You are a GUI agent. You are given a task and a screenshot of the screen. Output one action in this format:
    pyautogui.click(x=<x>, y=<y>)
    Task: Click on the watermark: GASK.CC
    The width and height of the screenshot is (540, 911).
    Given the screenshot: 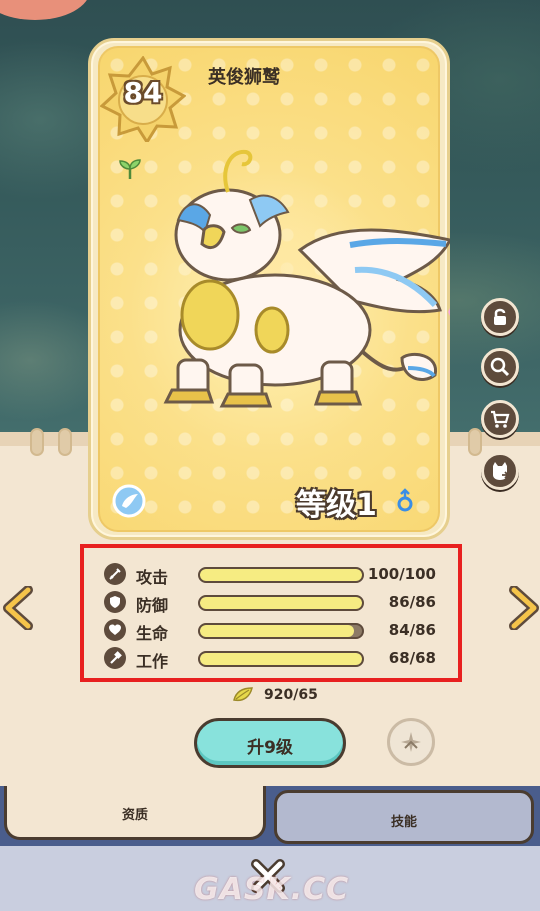 What is the action you would take?
    pyautogui.click(x=272, y=889)
    